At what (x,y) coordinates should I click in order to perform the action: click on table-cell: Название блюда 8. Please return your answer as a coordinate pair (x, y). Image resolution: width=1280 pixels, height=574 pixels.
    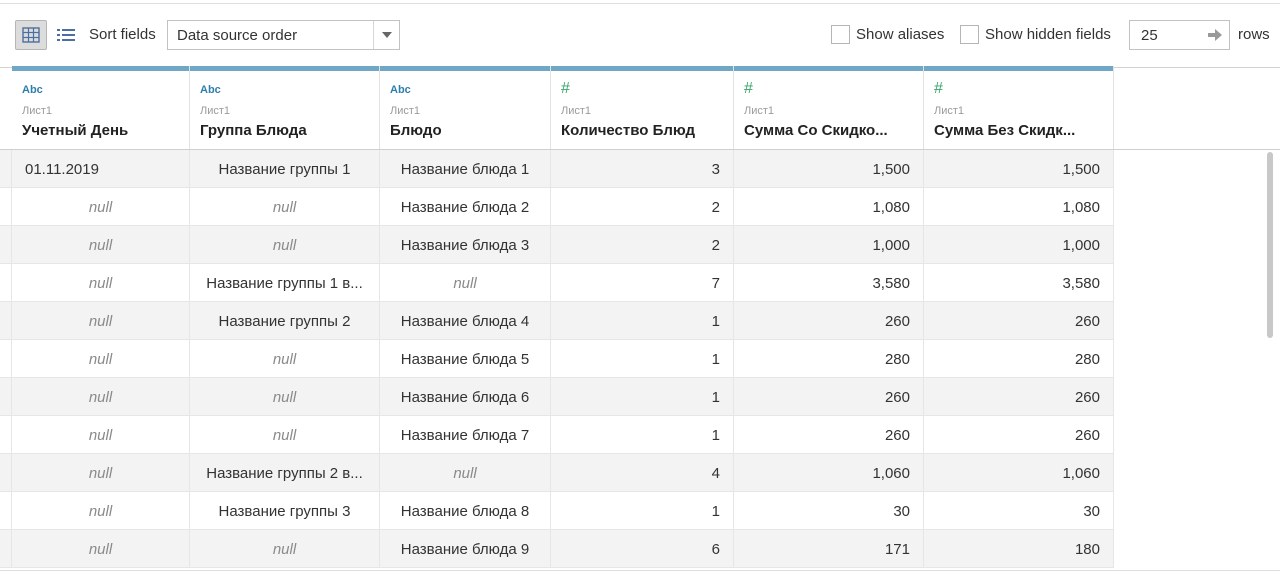
    Looking at the image, I should click on (465, 511).